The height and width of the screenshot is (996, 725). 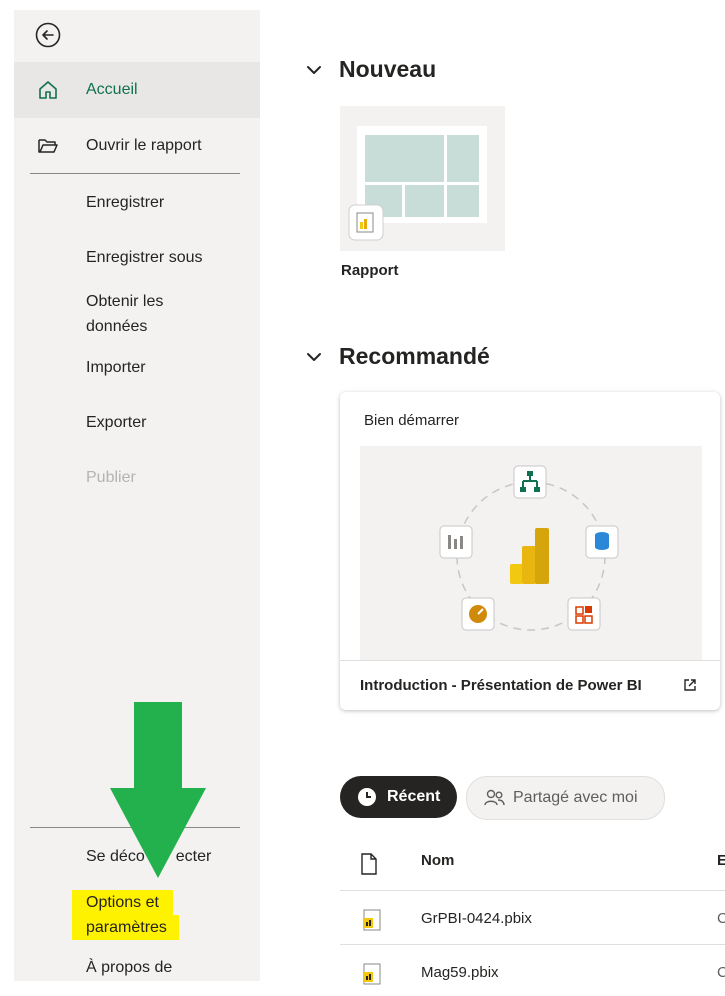 I want to click on sidebar-item-enregistrer-sous: Enregistrer sous, so click(x=137, y=258).